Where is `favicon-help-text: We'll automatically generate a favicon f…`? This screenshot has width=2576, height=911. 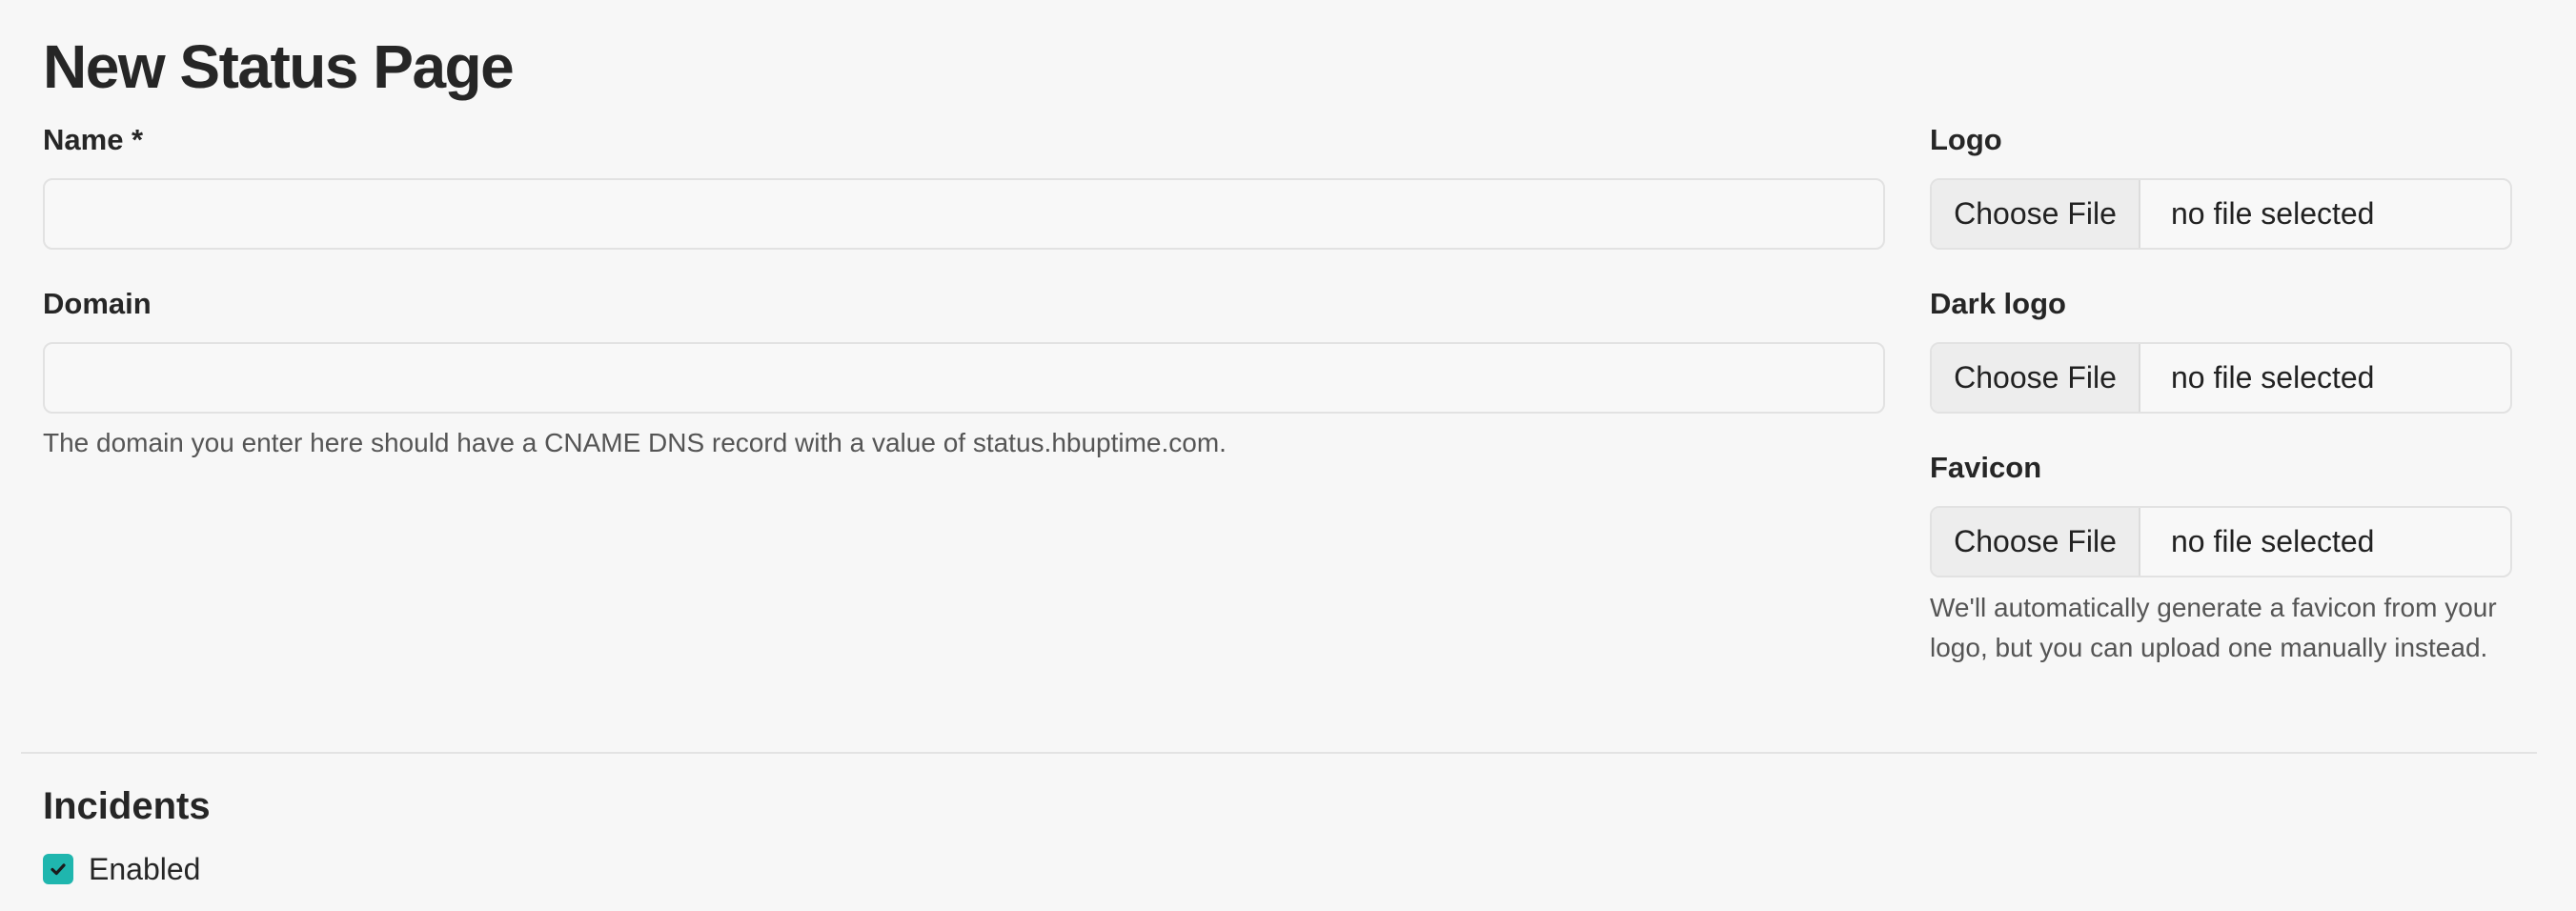 favicon-help-text: We'll automatically generate a favicon f… is located at coordinates (2213, 628).